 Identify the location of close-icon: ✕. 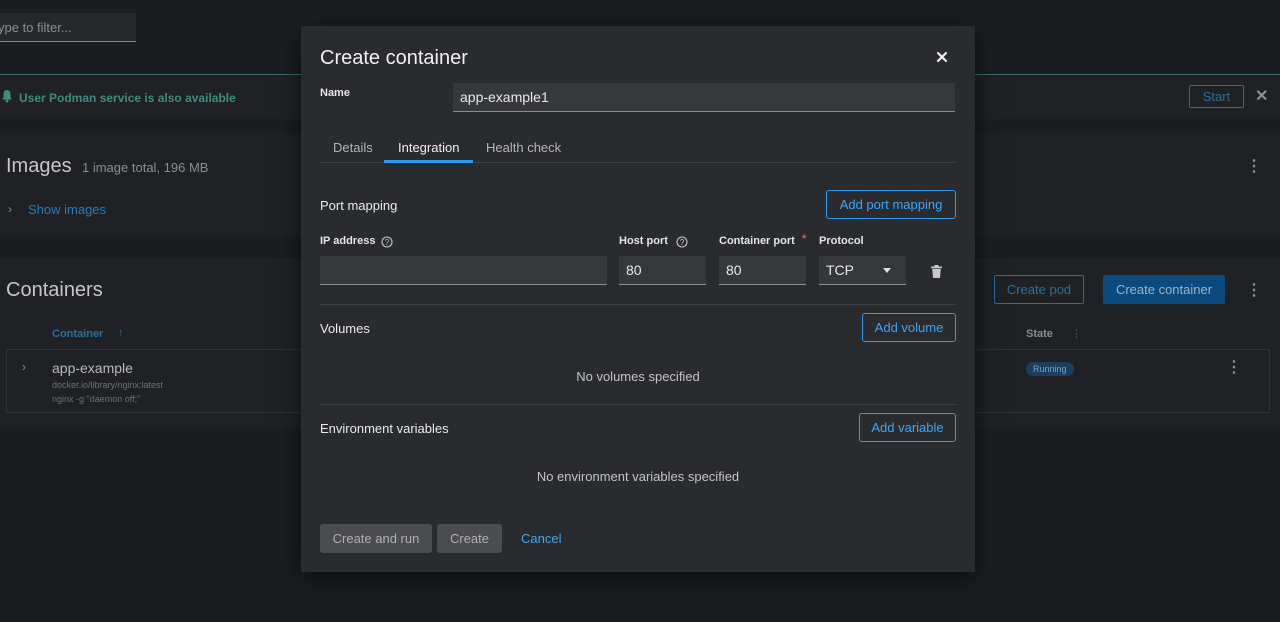
(1261, 96).